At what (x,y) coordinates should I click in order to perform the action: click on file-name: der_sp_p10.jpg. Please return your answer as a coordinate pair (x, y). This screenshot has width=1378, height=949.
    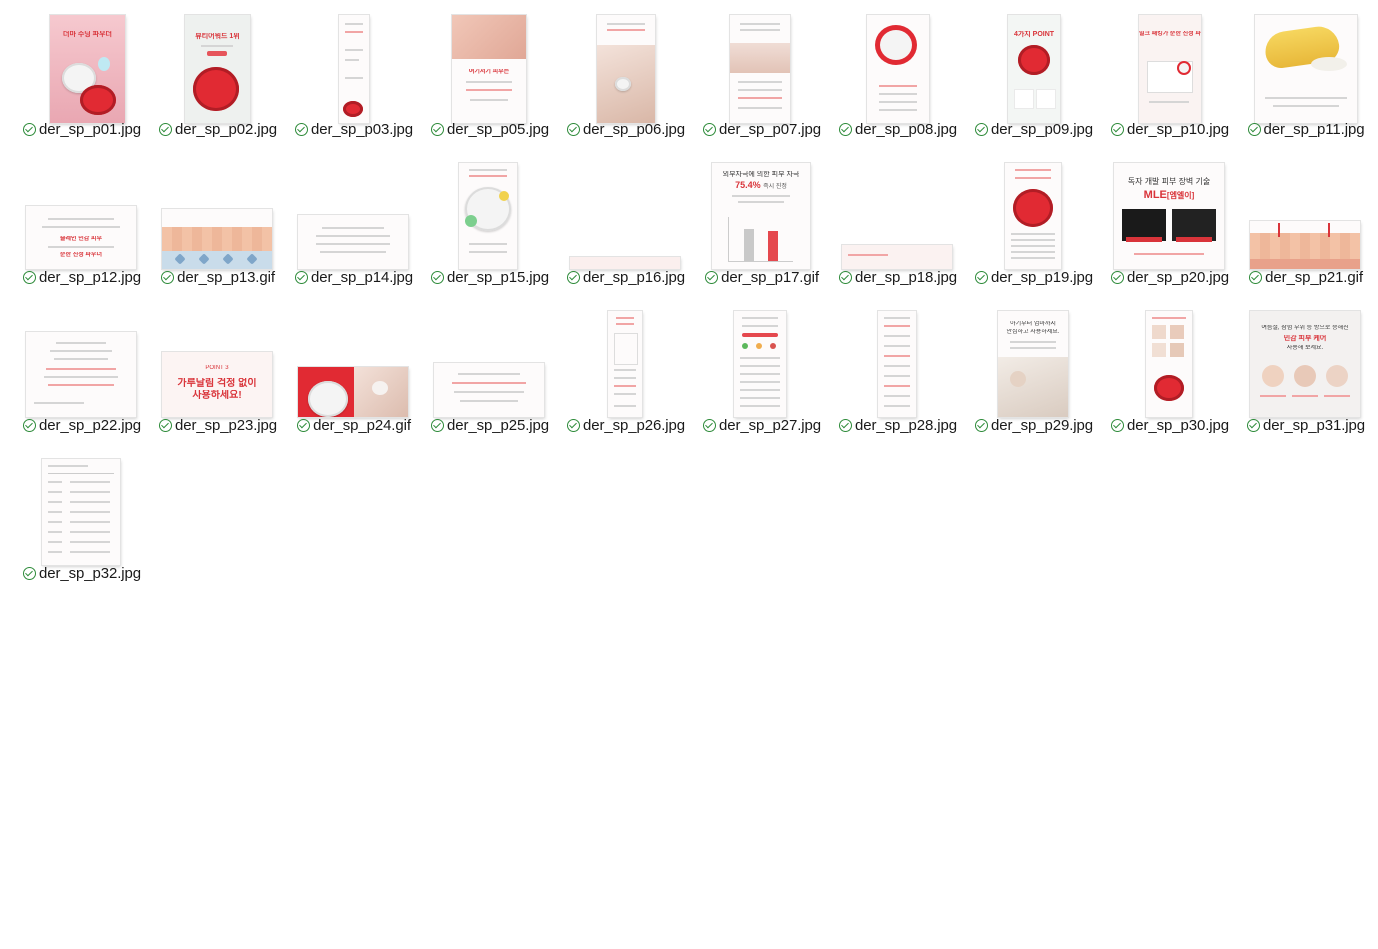
    Looking at the image, I should click on (1178, 129).